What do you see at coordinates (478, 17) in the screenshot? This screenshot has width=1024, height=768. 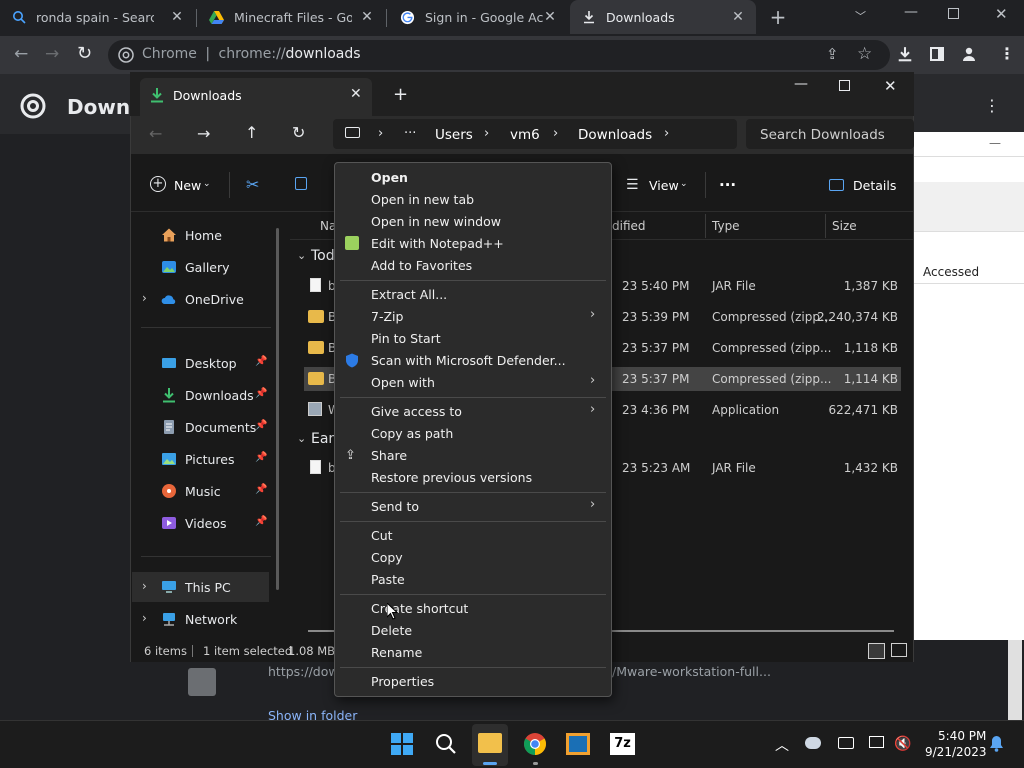 I see `browser-tab-signin: Sign in - Google Accou ✕` at bounding box center [478, 17].